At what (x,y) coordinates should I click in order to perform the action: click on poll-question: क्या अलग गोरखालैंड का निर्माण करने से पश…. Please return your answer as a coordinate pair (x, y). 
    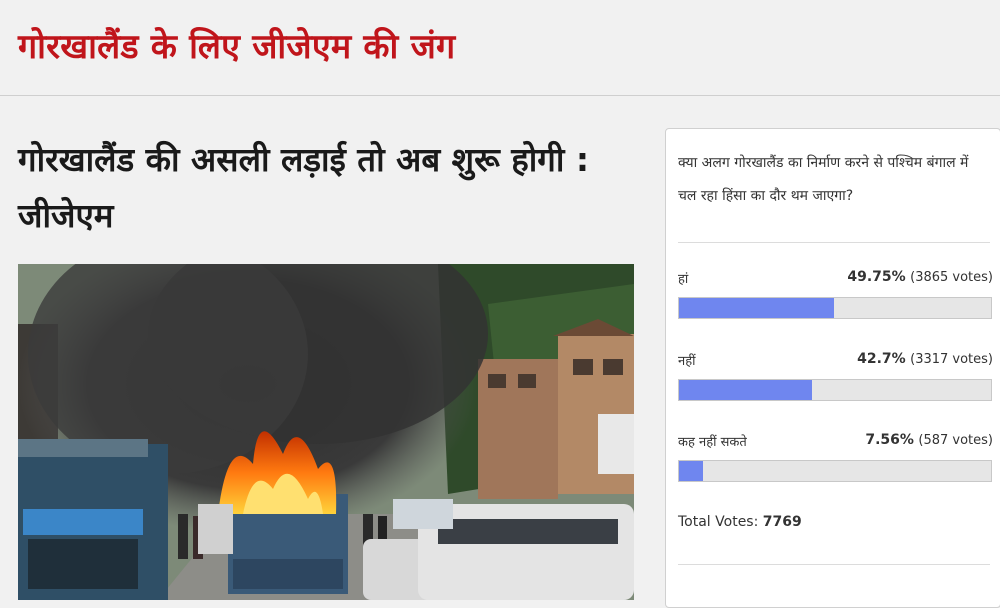
    Looking at the image, I should click on (823, 179).